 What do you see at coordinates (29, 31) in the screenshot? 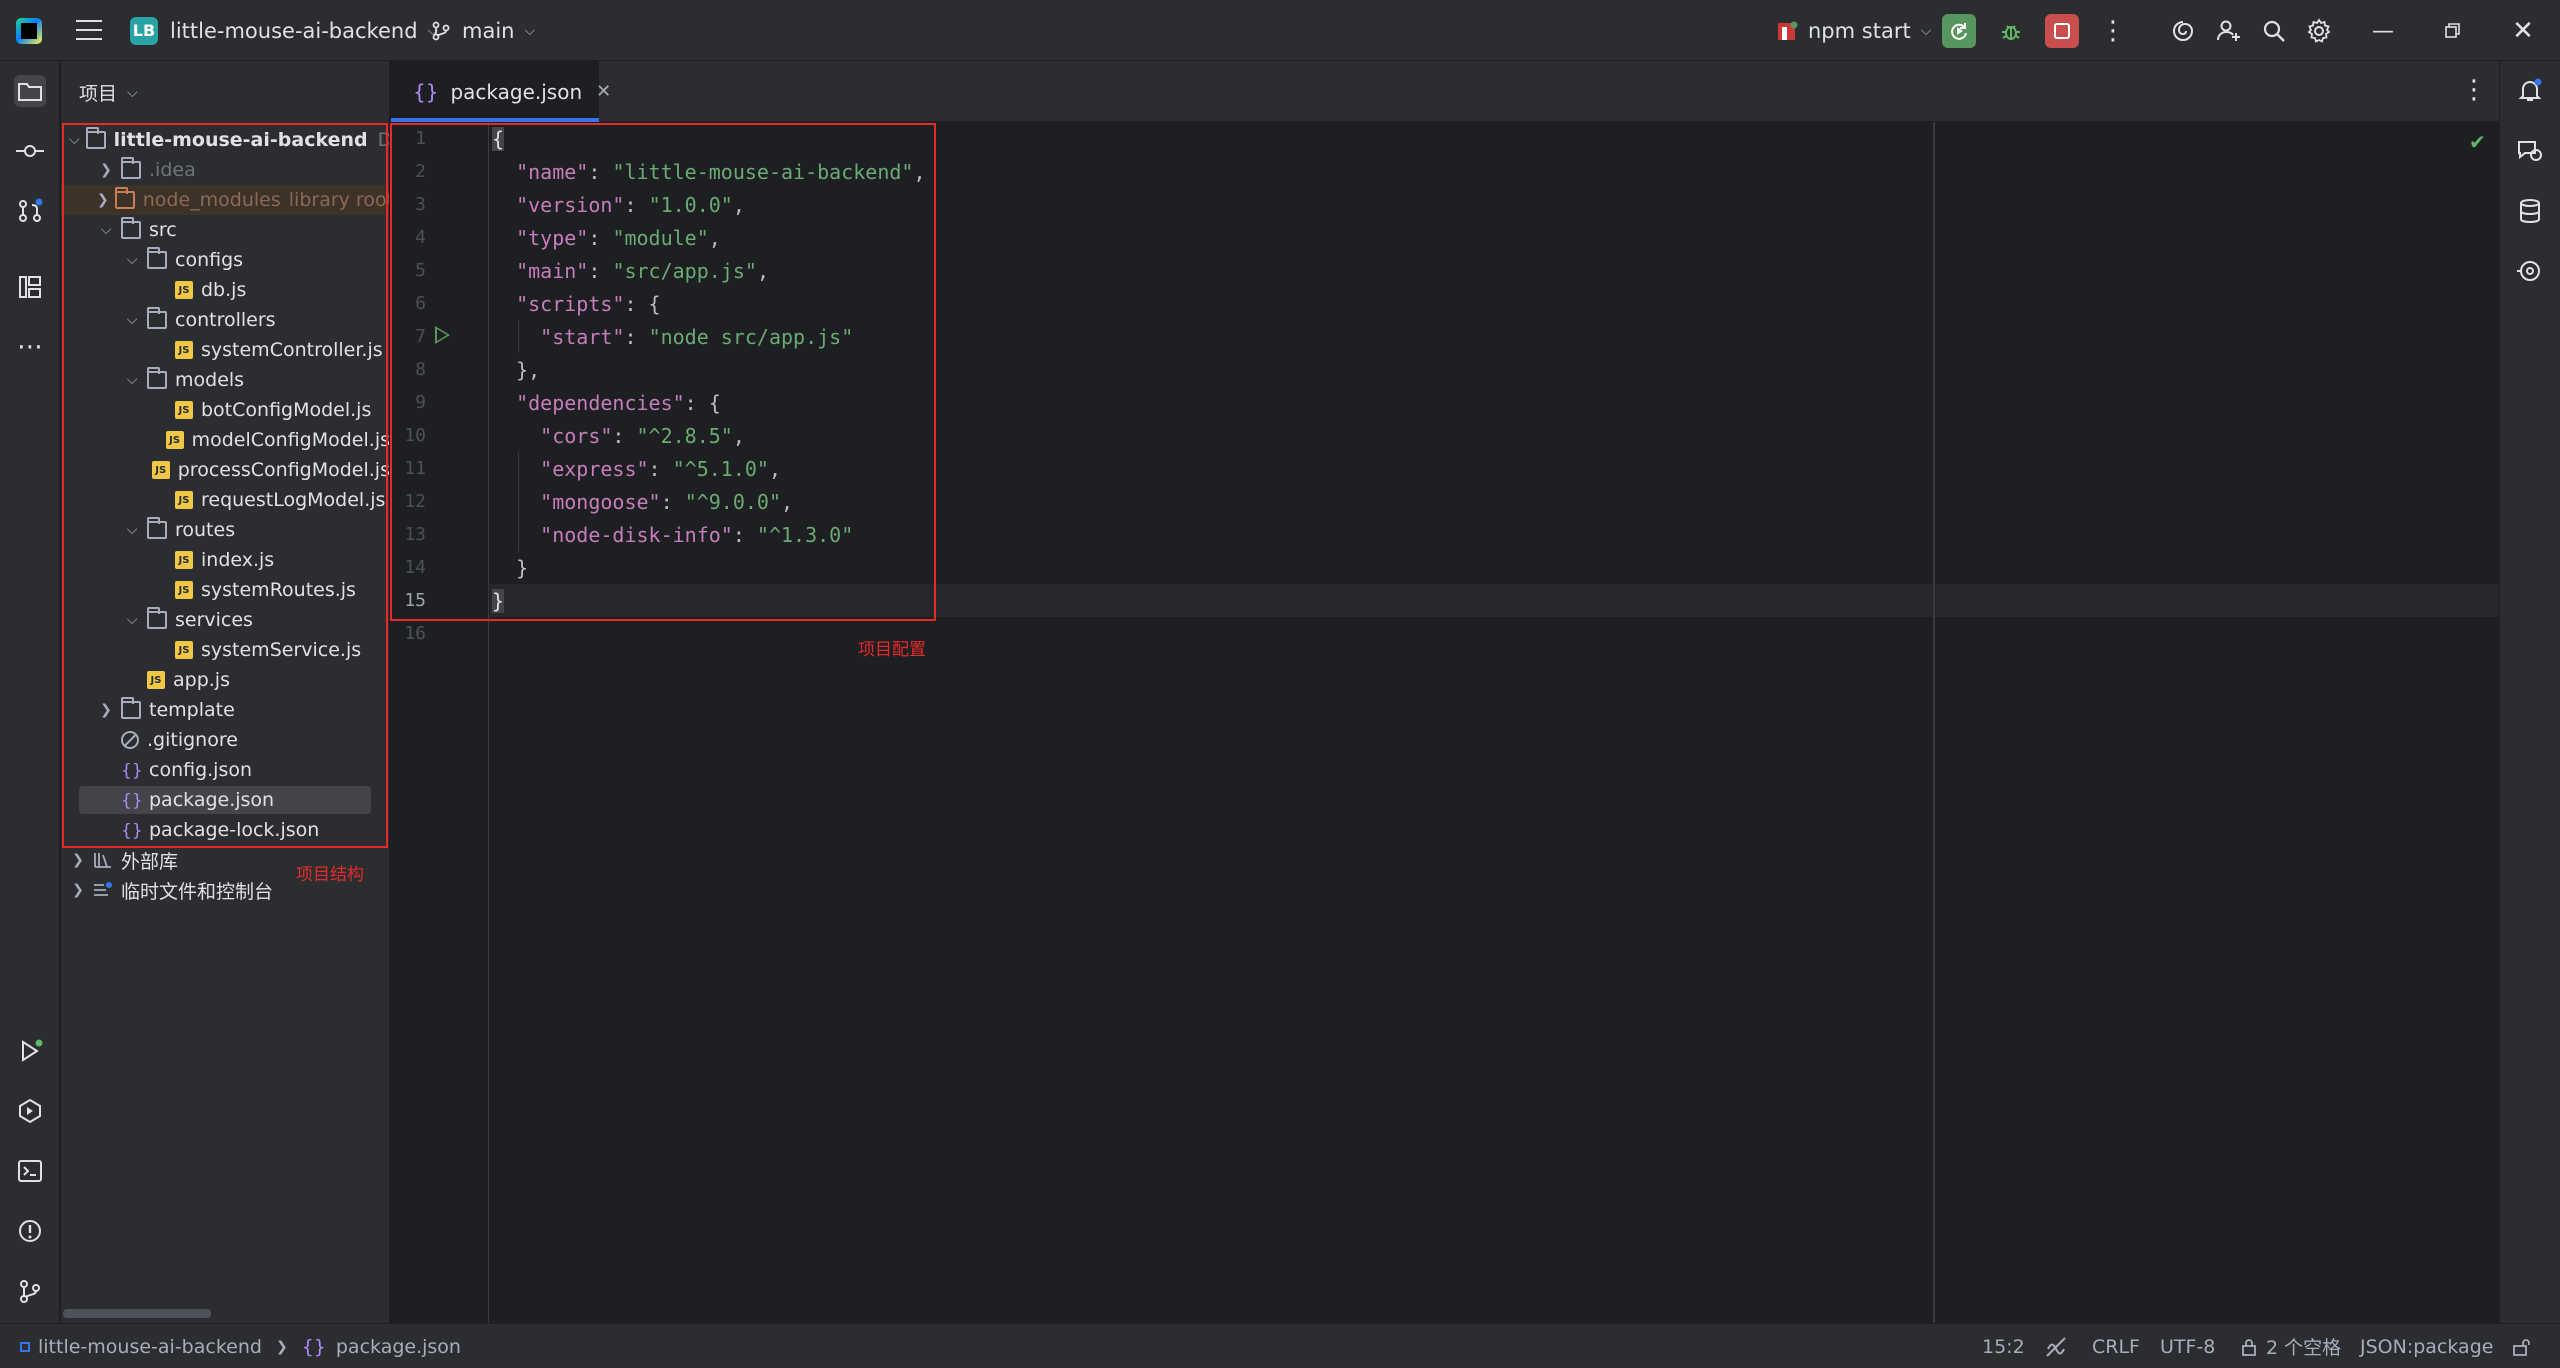
I see `webstorm-logo-icon` at bounding box center [29, 31].